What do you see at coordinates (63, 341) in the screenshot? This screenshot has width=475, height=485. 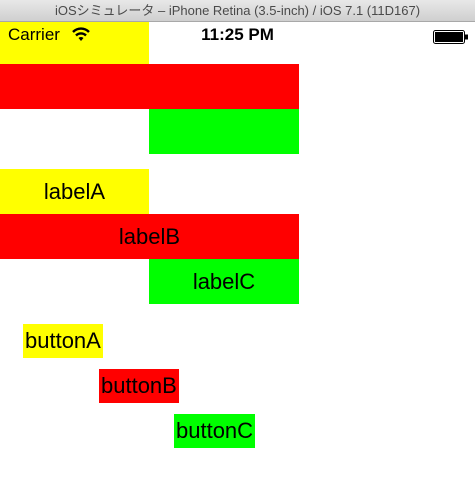 I see `button-a: buttonA` at bounding box center [63, 341].